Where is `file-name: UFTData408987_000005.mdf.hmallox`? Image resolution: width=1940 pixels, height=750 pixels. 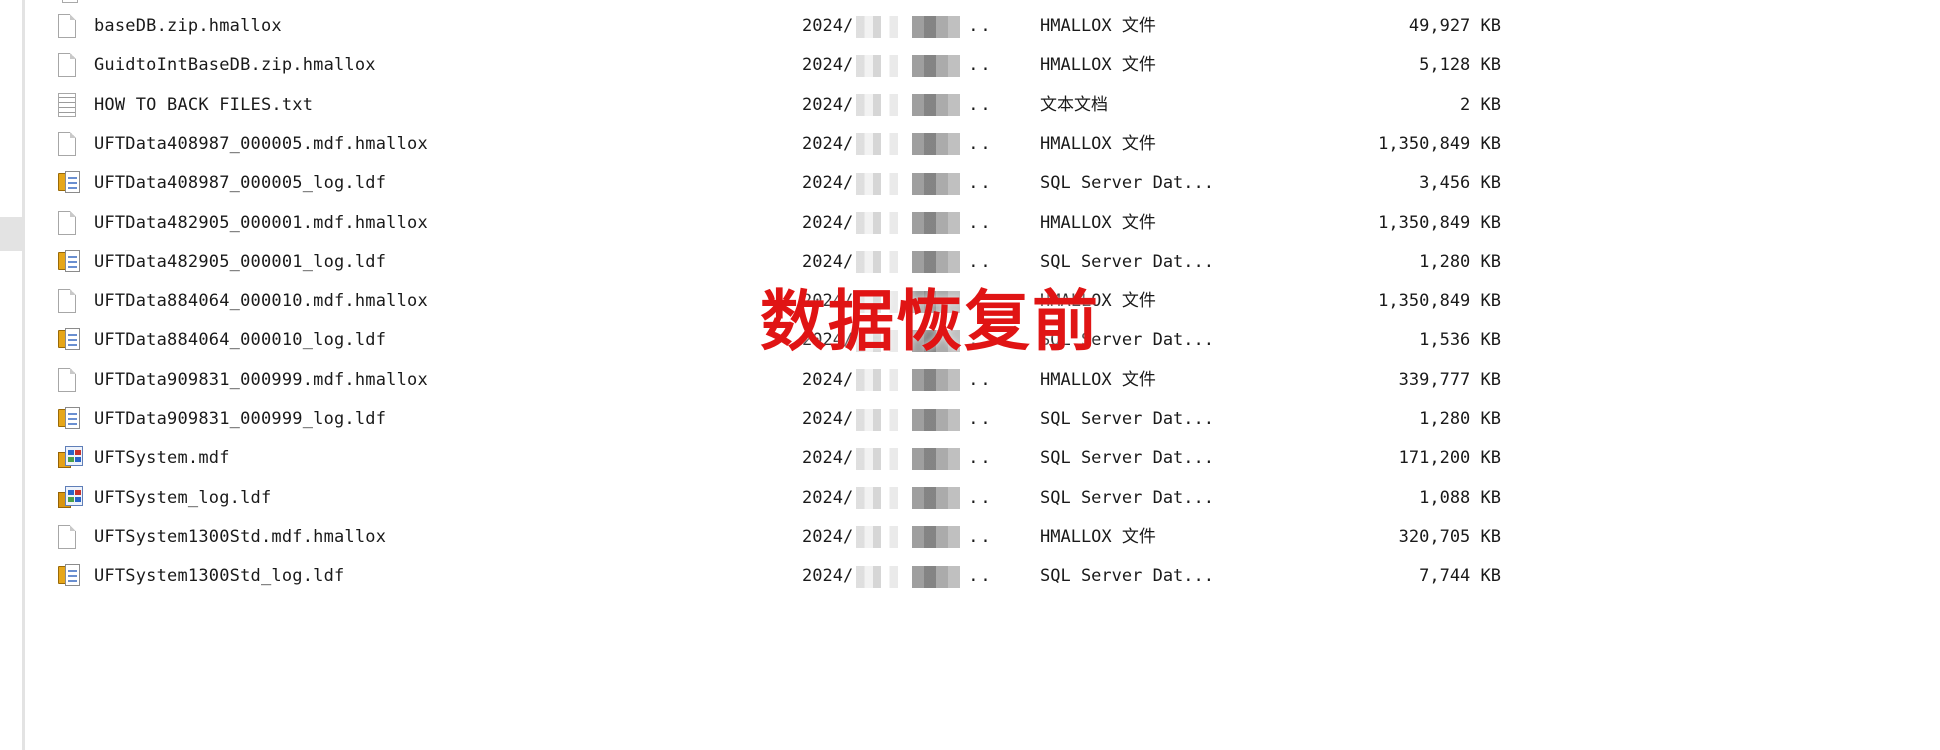
file-name: UFTData408987_000005.mdf.hmallox is located at coordinates (261, 144).